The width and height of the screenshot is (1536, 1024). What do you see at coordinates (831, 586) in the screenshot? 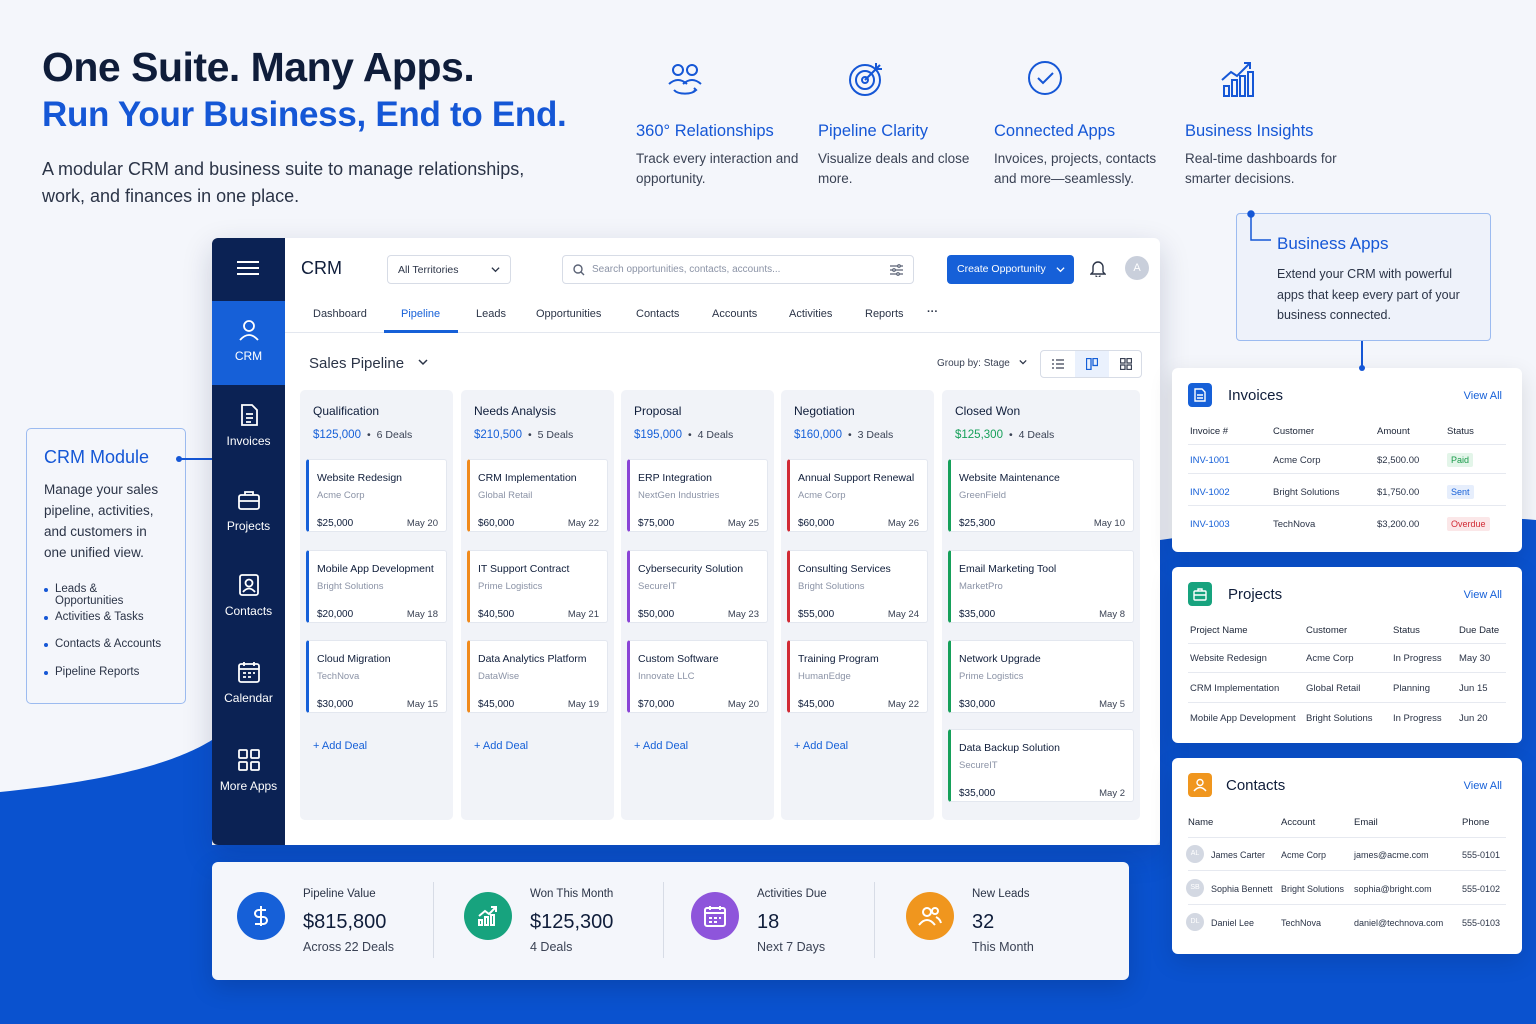
I see `deal-company: Bright Solutions` at bounding box center [831, 586].